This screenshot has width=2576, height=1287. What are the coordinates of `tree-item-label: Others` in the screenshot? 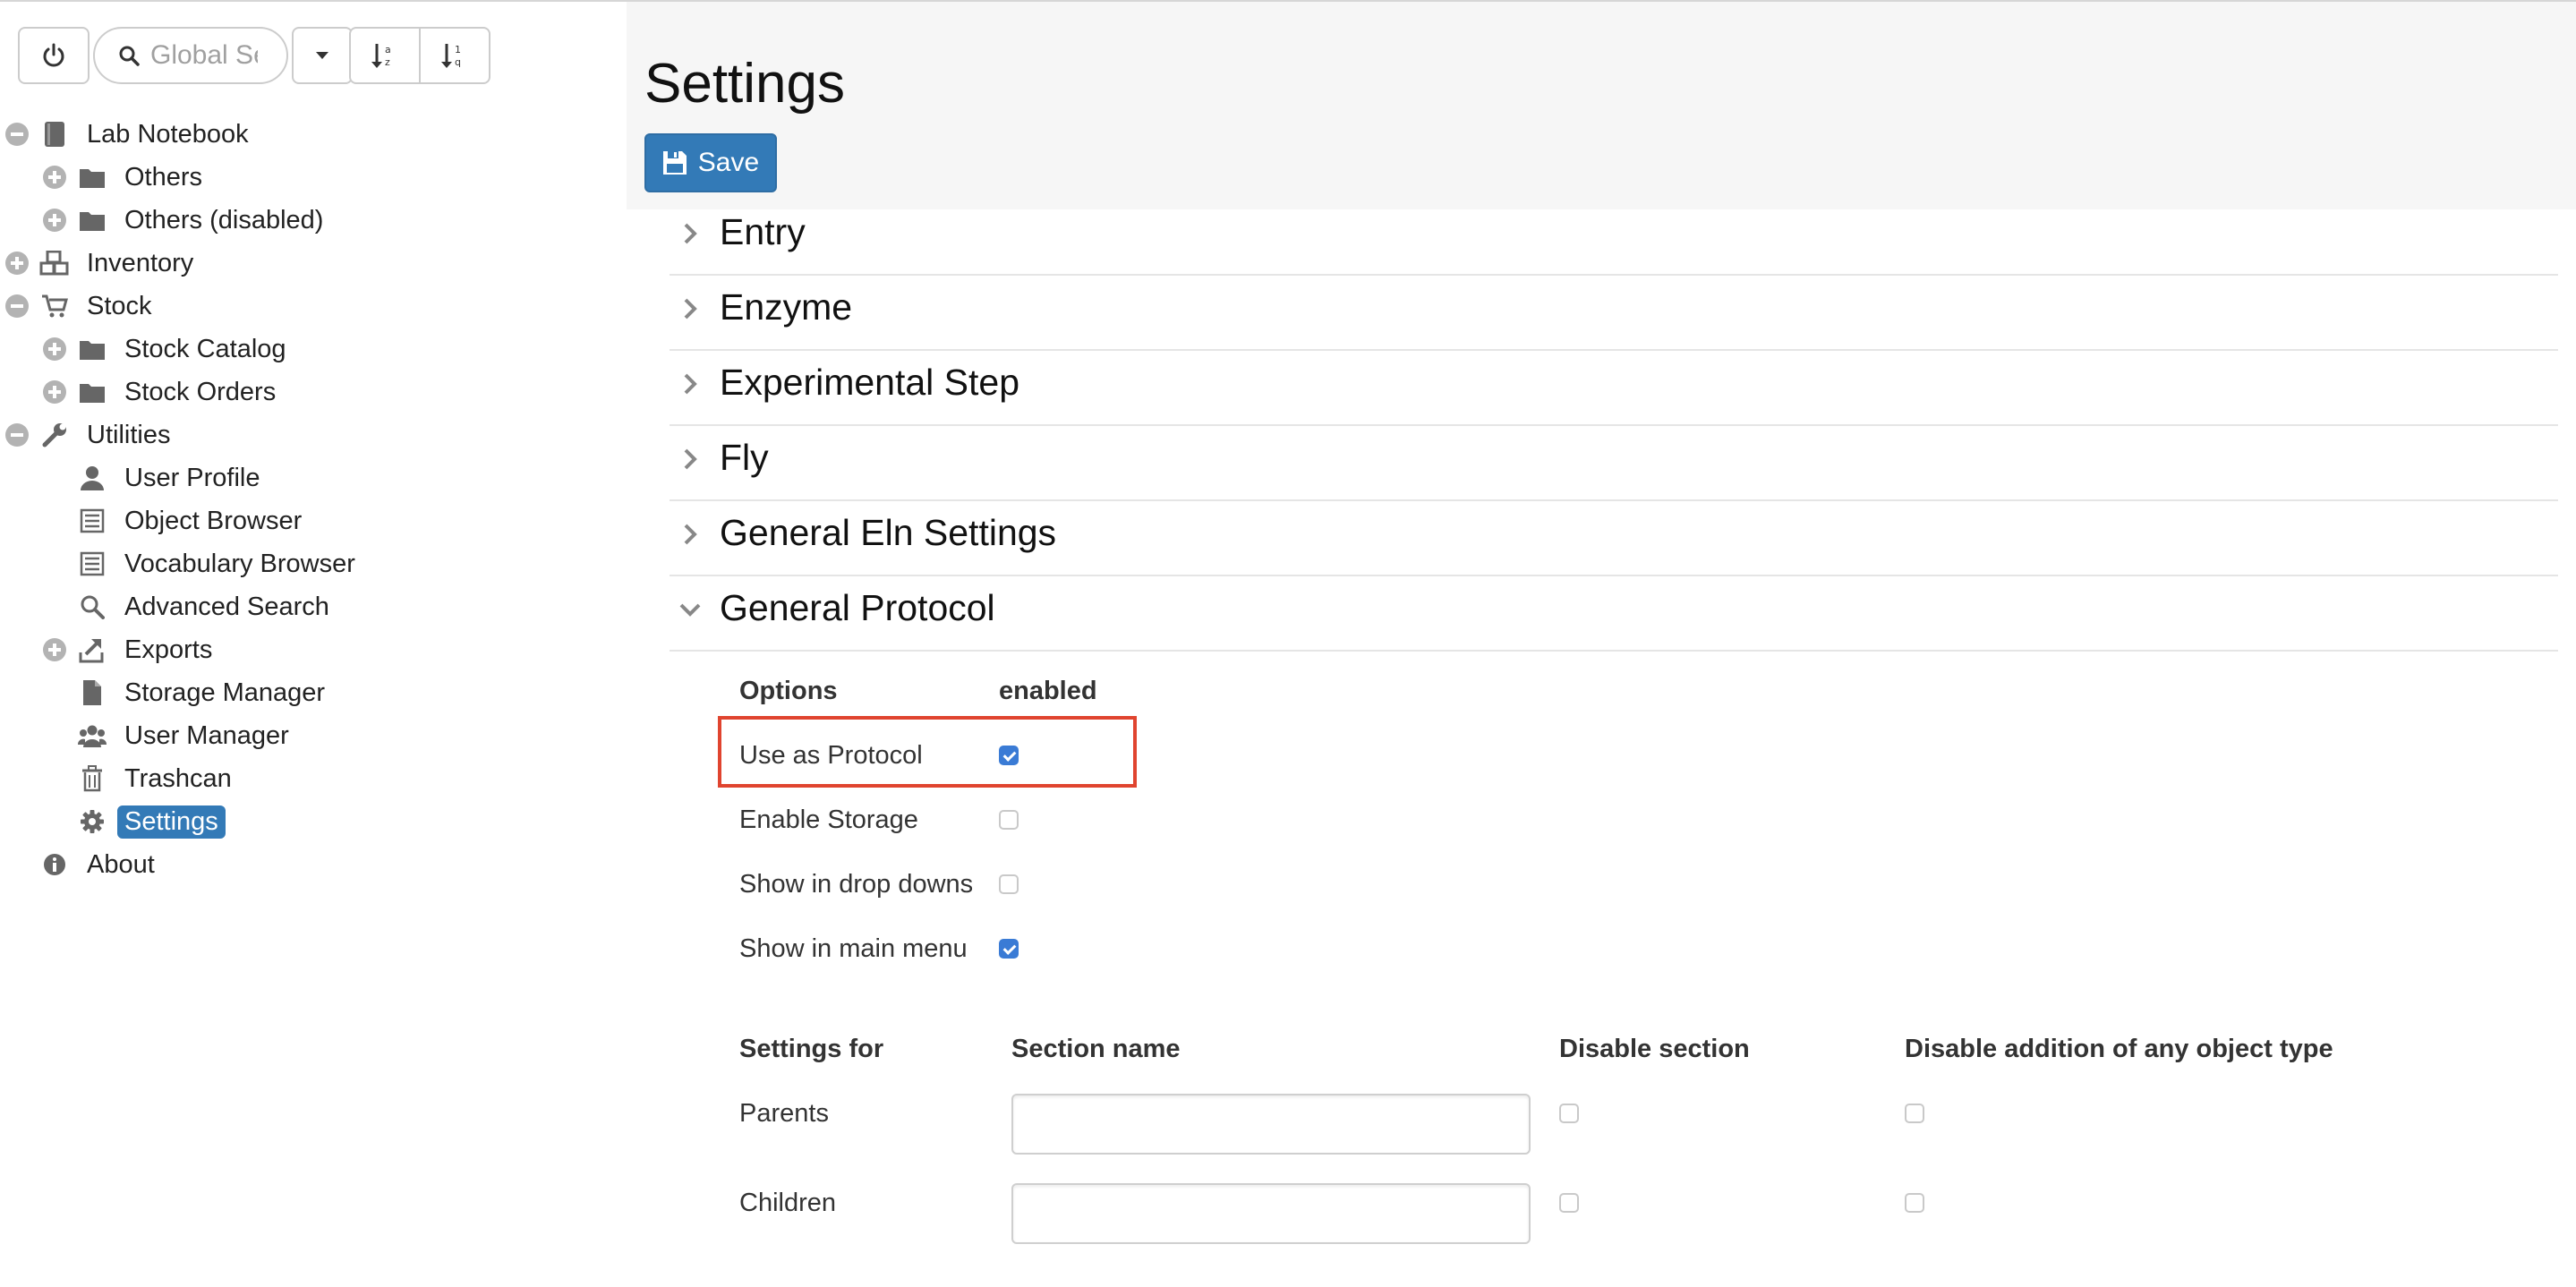 It's located at (163, 177).